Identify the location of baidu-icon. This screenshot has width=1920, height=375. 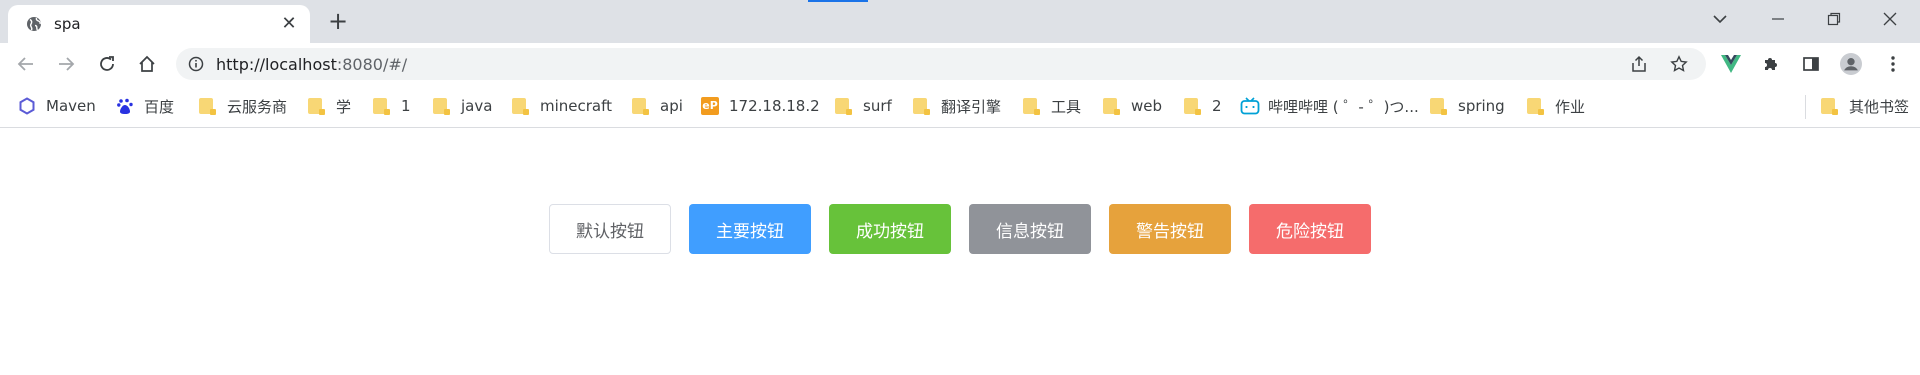
(125, 106).